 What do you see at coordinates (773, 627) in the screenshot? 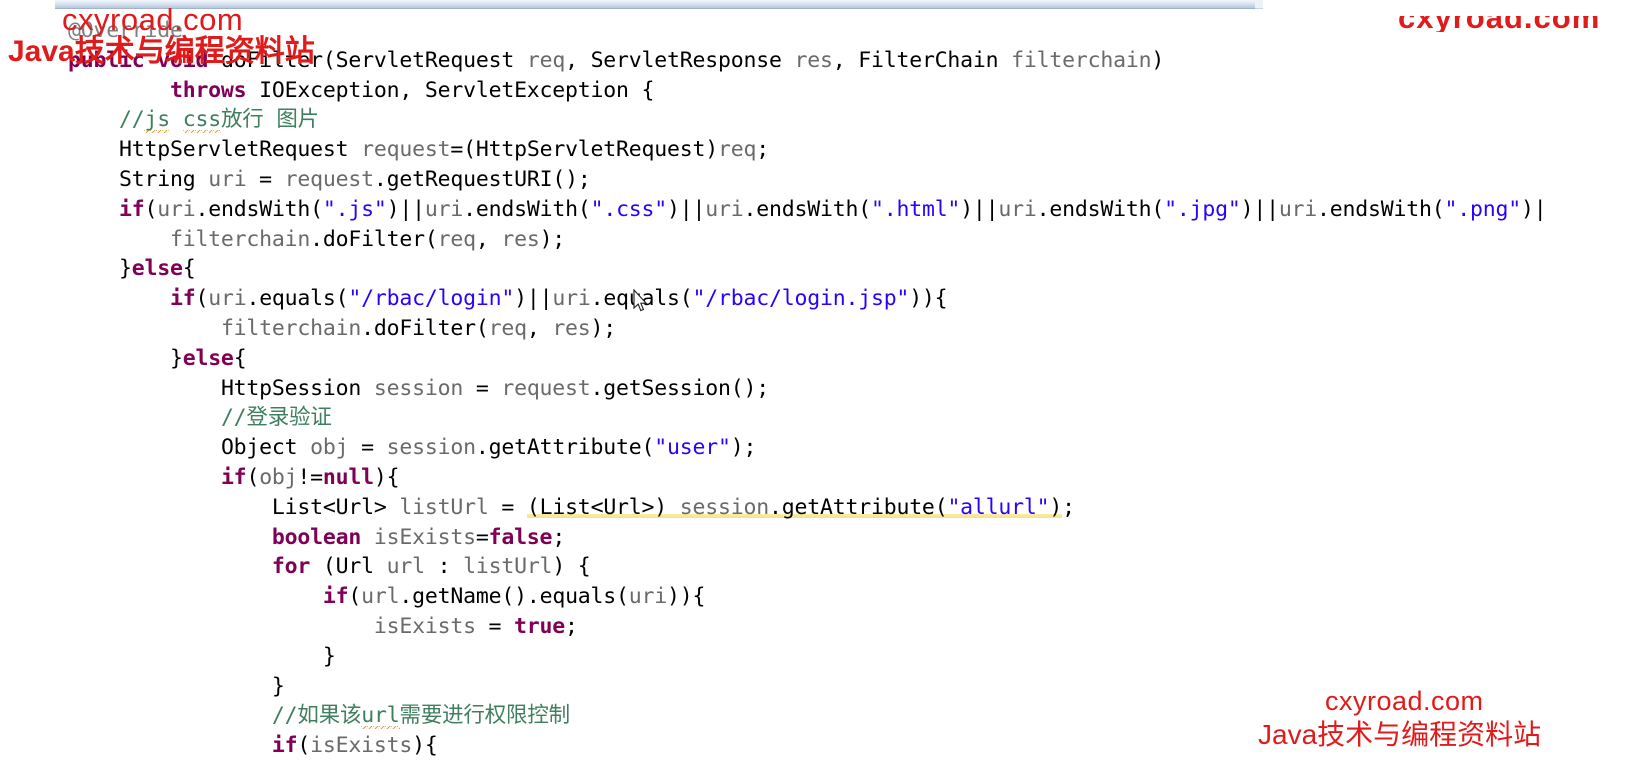
I see `code-line: isExists = true;` at bounding box center [773, 627].